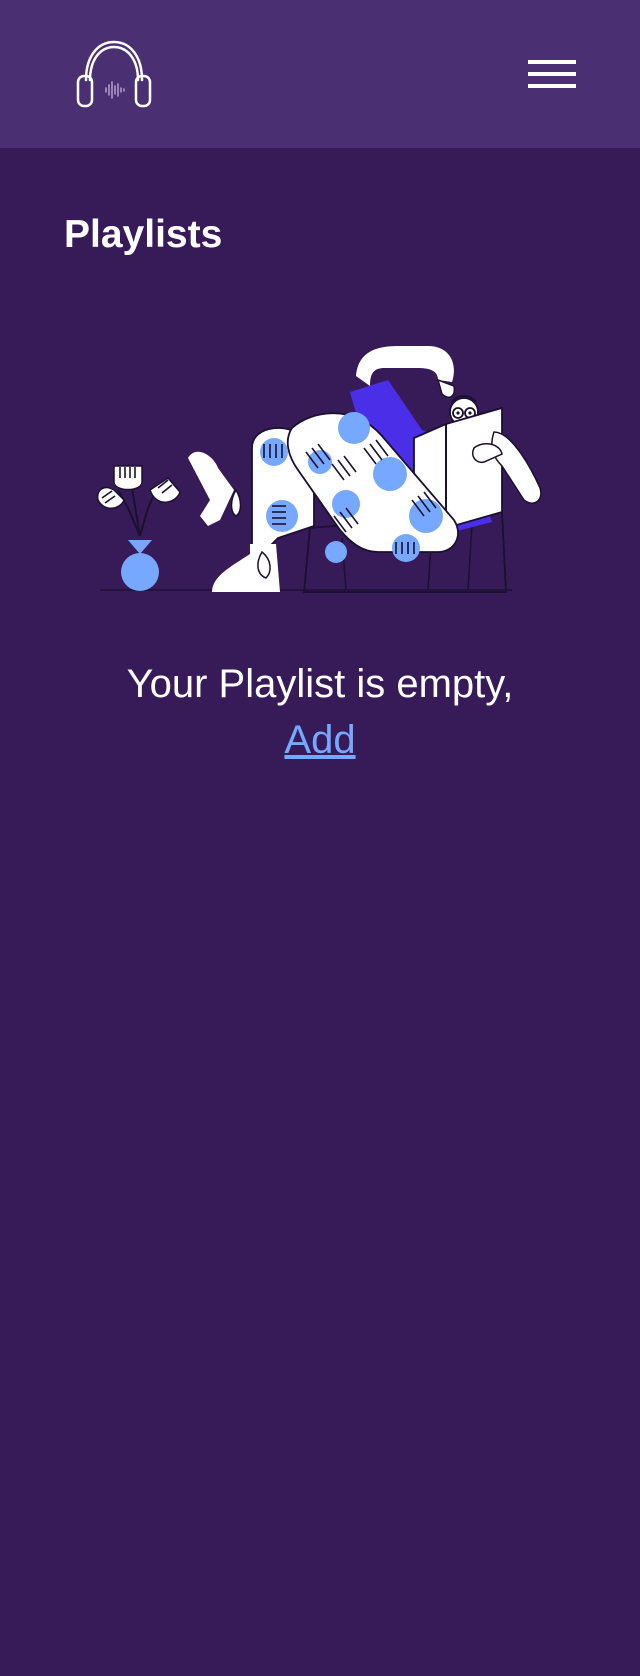 This screenshot has width=640, height=1676. I want to click on empty-playlist-illustration, so click(322, 468).